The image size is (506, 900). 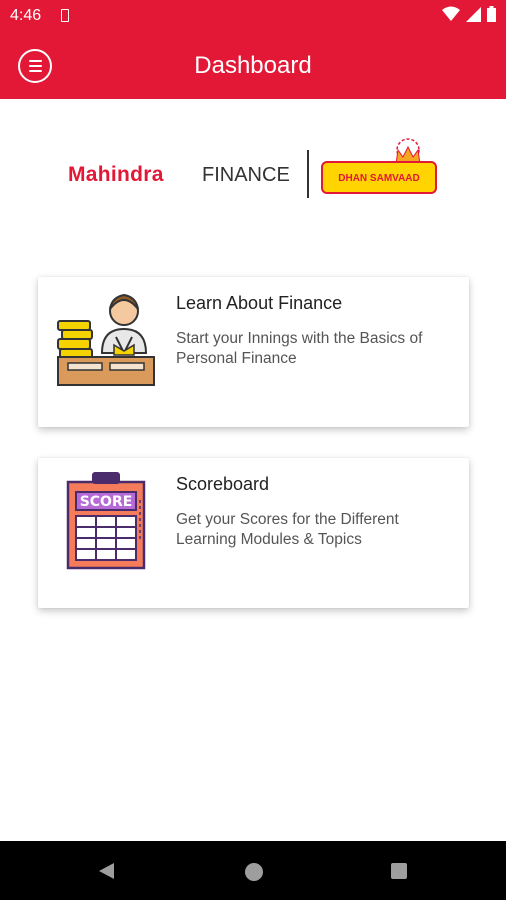 What do you see at coordinates (65, 15) in the screenshot?
I see `sim-card-icon` at bounding box center [65, 15].